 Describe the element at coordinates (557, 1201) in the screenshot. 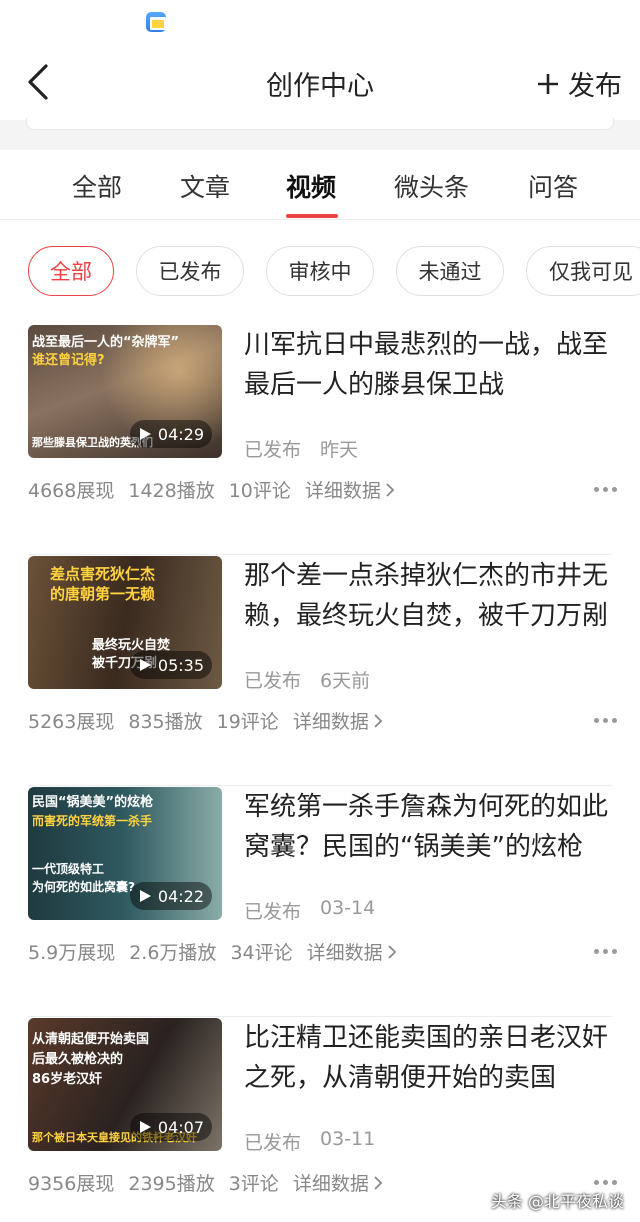

I see `watermark: 头条 @北平夜私谈` at that location.